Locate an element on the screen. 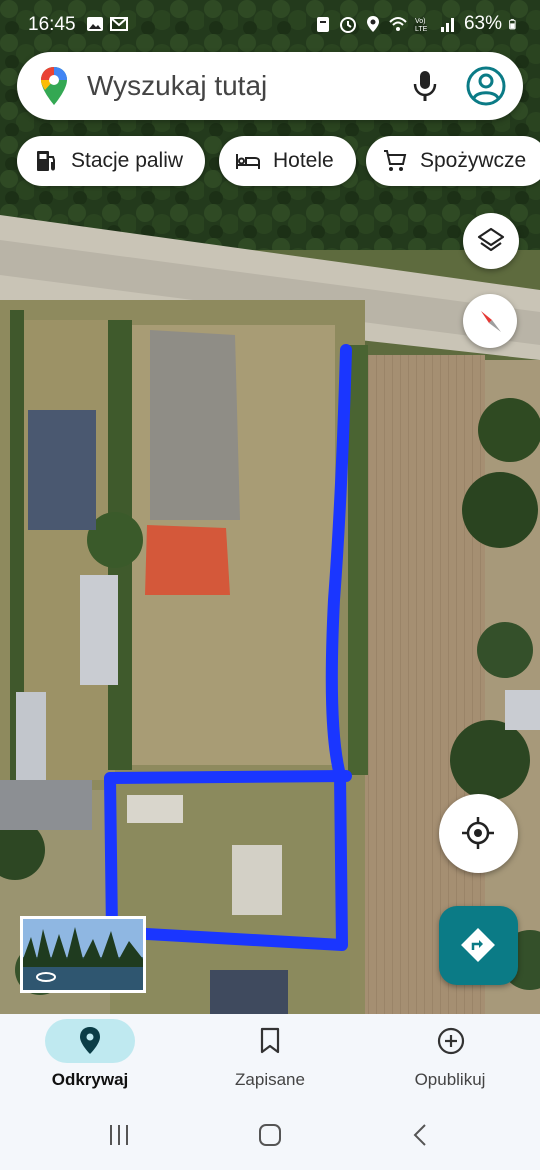 Image resolution: width=540 pixels, height=1170 pixels. chip-label: Hotele is located at coordinates (303, 160).